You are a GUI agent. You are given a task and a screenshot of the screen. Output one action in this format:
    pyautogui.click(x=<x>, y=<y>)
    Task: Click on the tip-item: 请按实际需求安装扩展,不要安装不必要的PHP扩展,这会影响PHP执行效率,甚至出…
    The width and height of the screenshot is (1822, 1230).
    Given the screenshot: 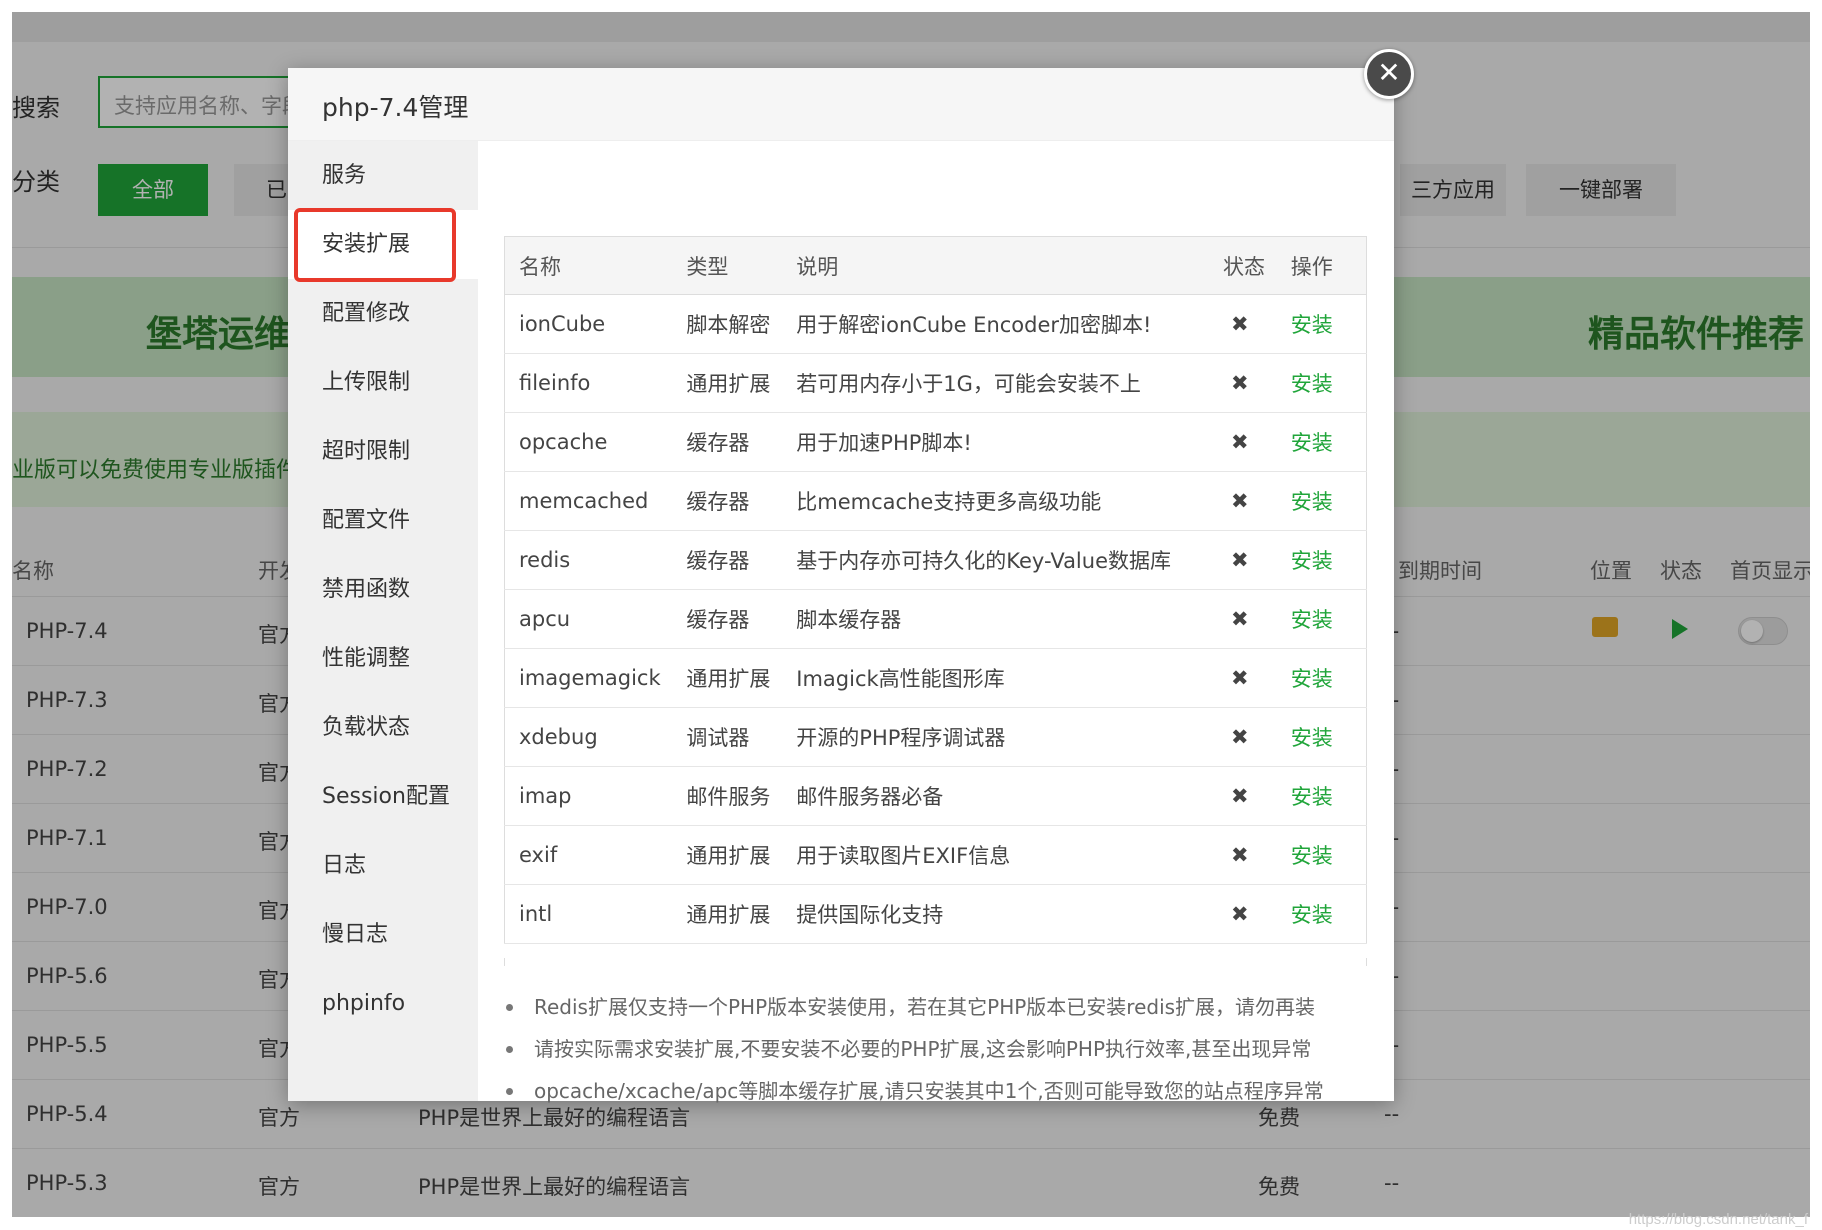 What is the action you would take?
    pyautogui.click(x=939, y=1049)
    